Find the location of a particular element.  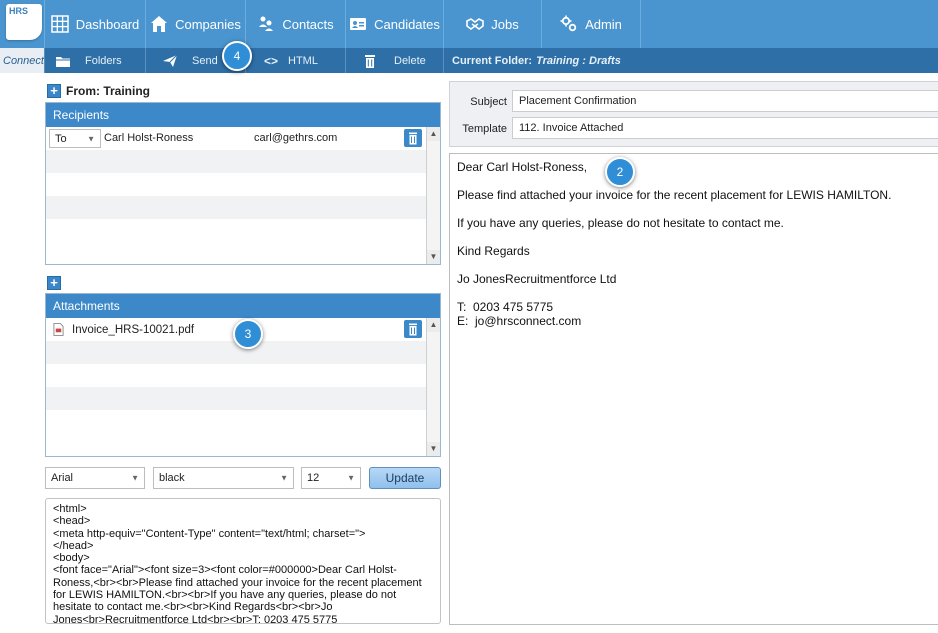

template-value: 112. Invoice Attached is located at coordinates (571, 128).